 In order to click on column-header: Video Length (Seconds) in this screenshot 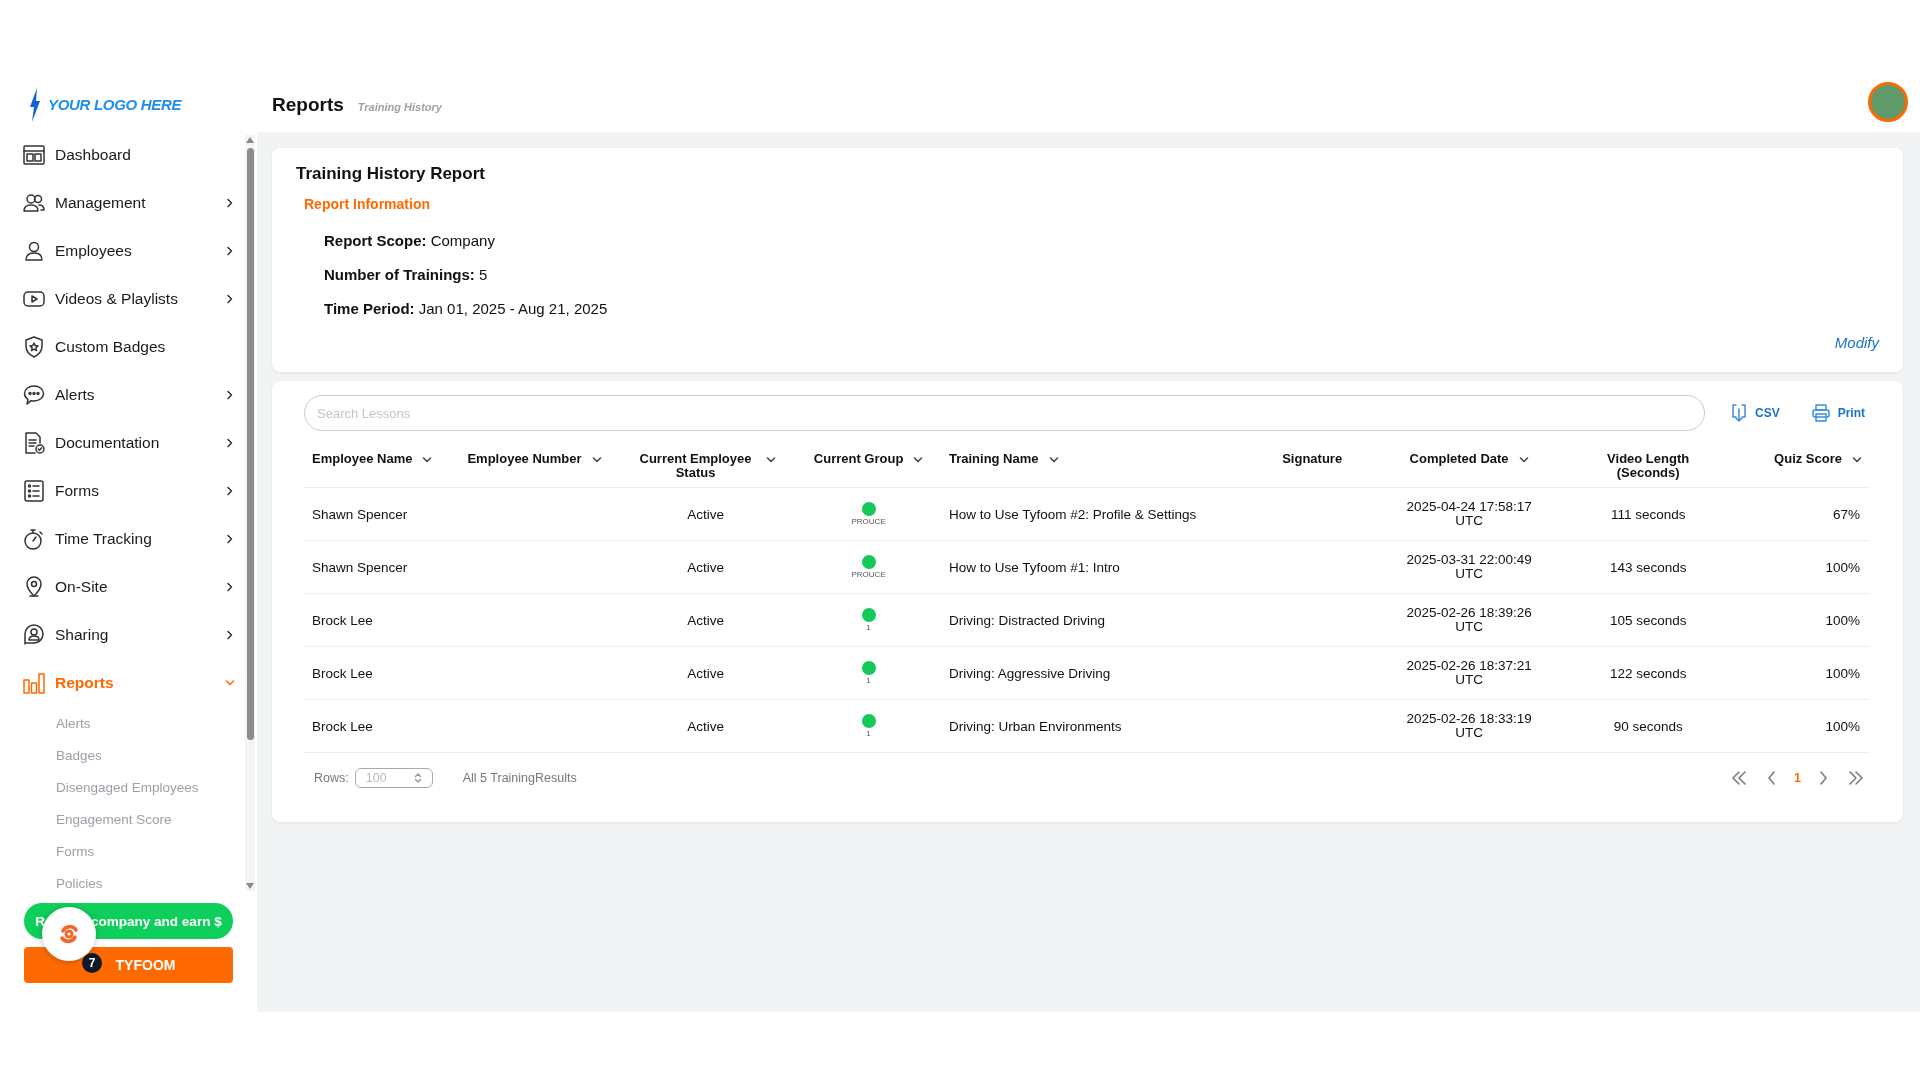, I will do `click(1648, 466)`.